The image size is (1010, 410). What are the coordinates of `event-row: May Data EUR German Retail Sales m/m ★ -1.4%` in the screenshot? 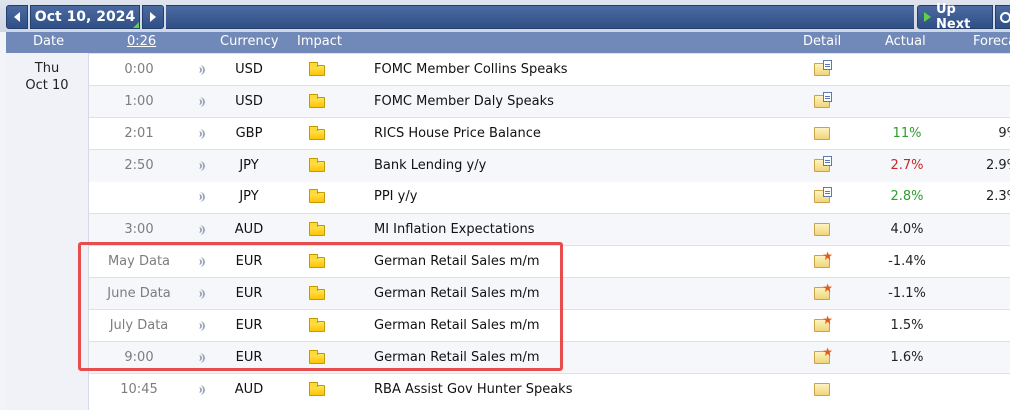 It's located at (549, 261).